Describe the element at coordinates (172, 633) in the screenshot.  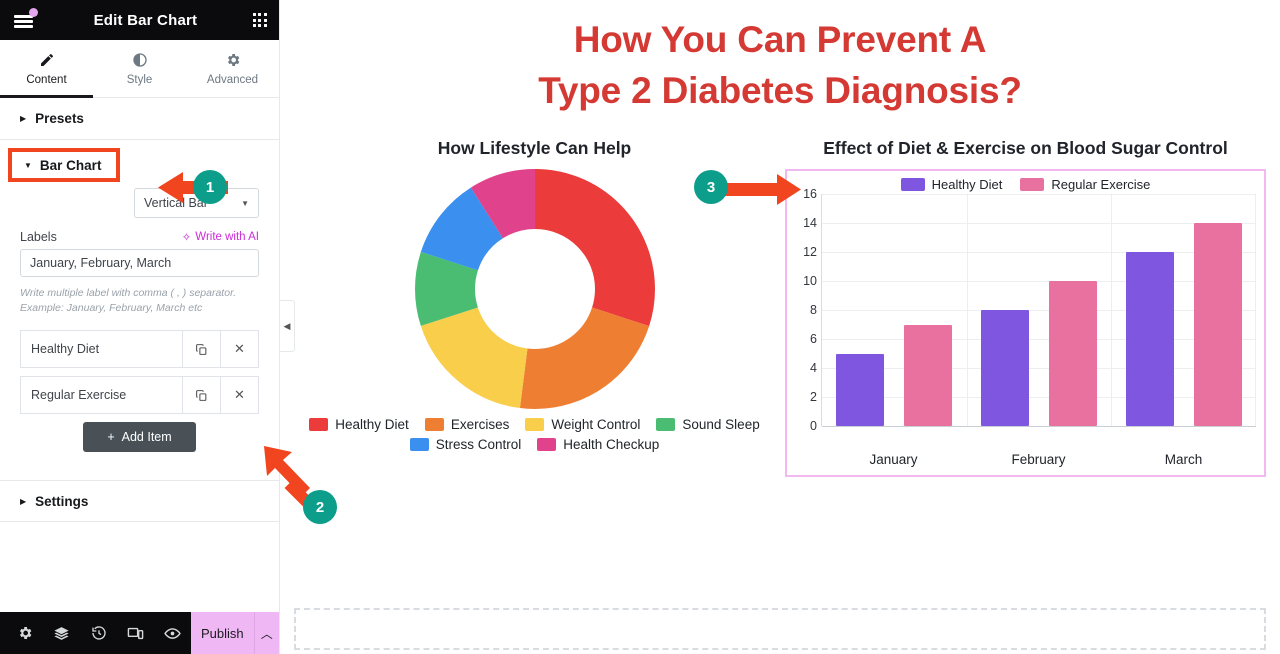
I see `preview-eye-icon` at that location.